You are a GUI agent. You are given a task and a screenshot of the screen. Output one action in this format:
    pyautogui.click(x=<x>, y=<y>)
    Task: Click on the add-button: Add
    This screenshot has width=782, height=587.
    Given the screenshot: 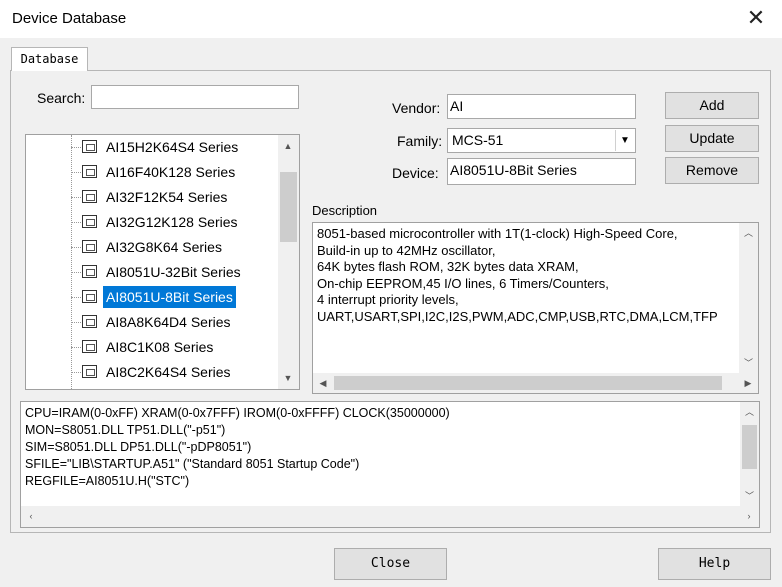 What is the action you would take?
    pyautogui.click(x=712, y=105)
    